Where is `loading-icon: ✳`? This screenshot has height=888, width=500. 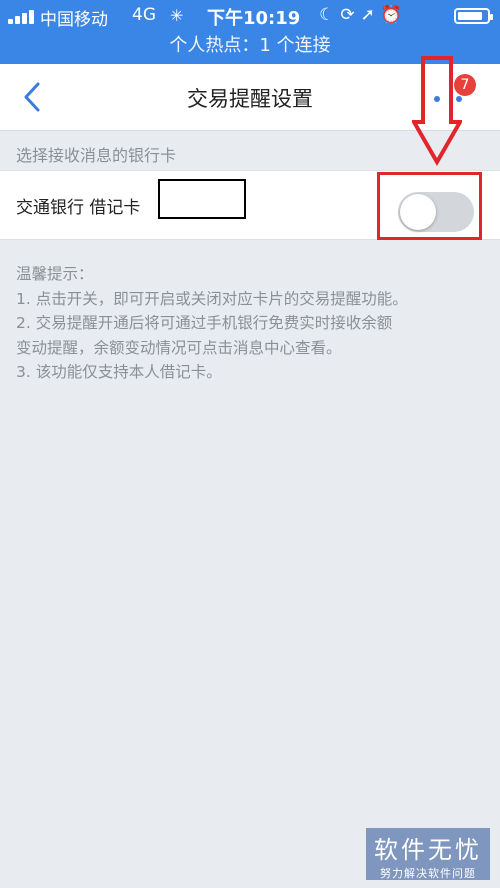 loading-icon: ✳ is located at coordinates (177, 15).